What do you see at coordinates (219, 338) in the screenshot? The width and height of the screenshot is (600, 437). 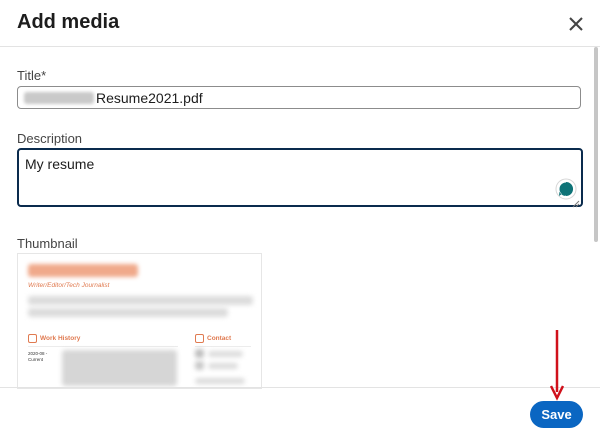 I see `contact-heading: Contact` at bounding box center [219, 338].